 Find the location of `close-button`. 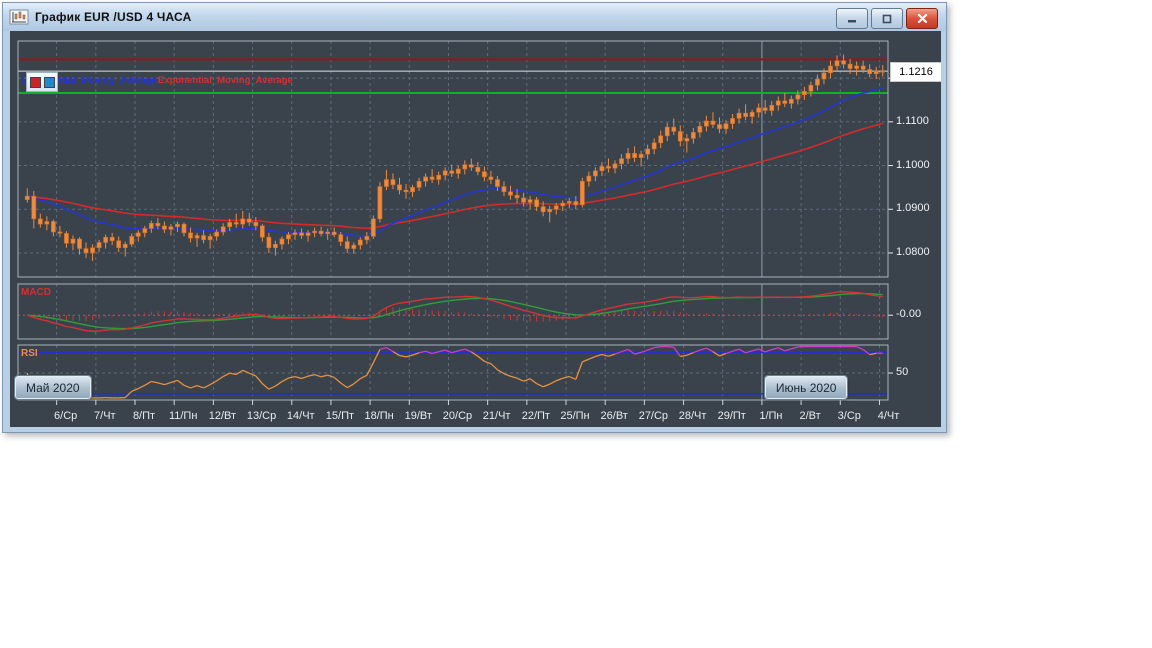

close-button is located at coordinates (922, 18).